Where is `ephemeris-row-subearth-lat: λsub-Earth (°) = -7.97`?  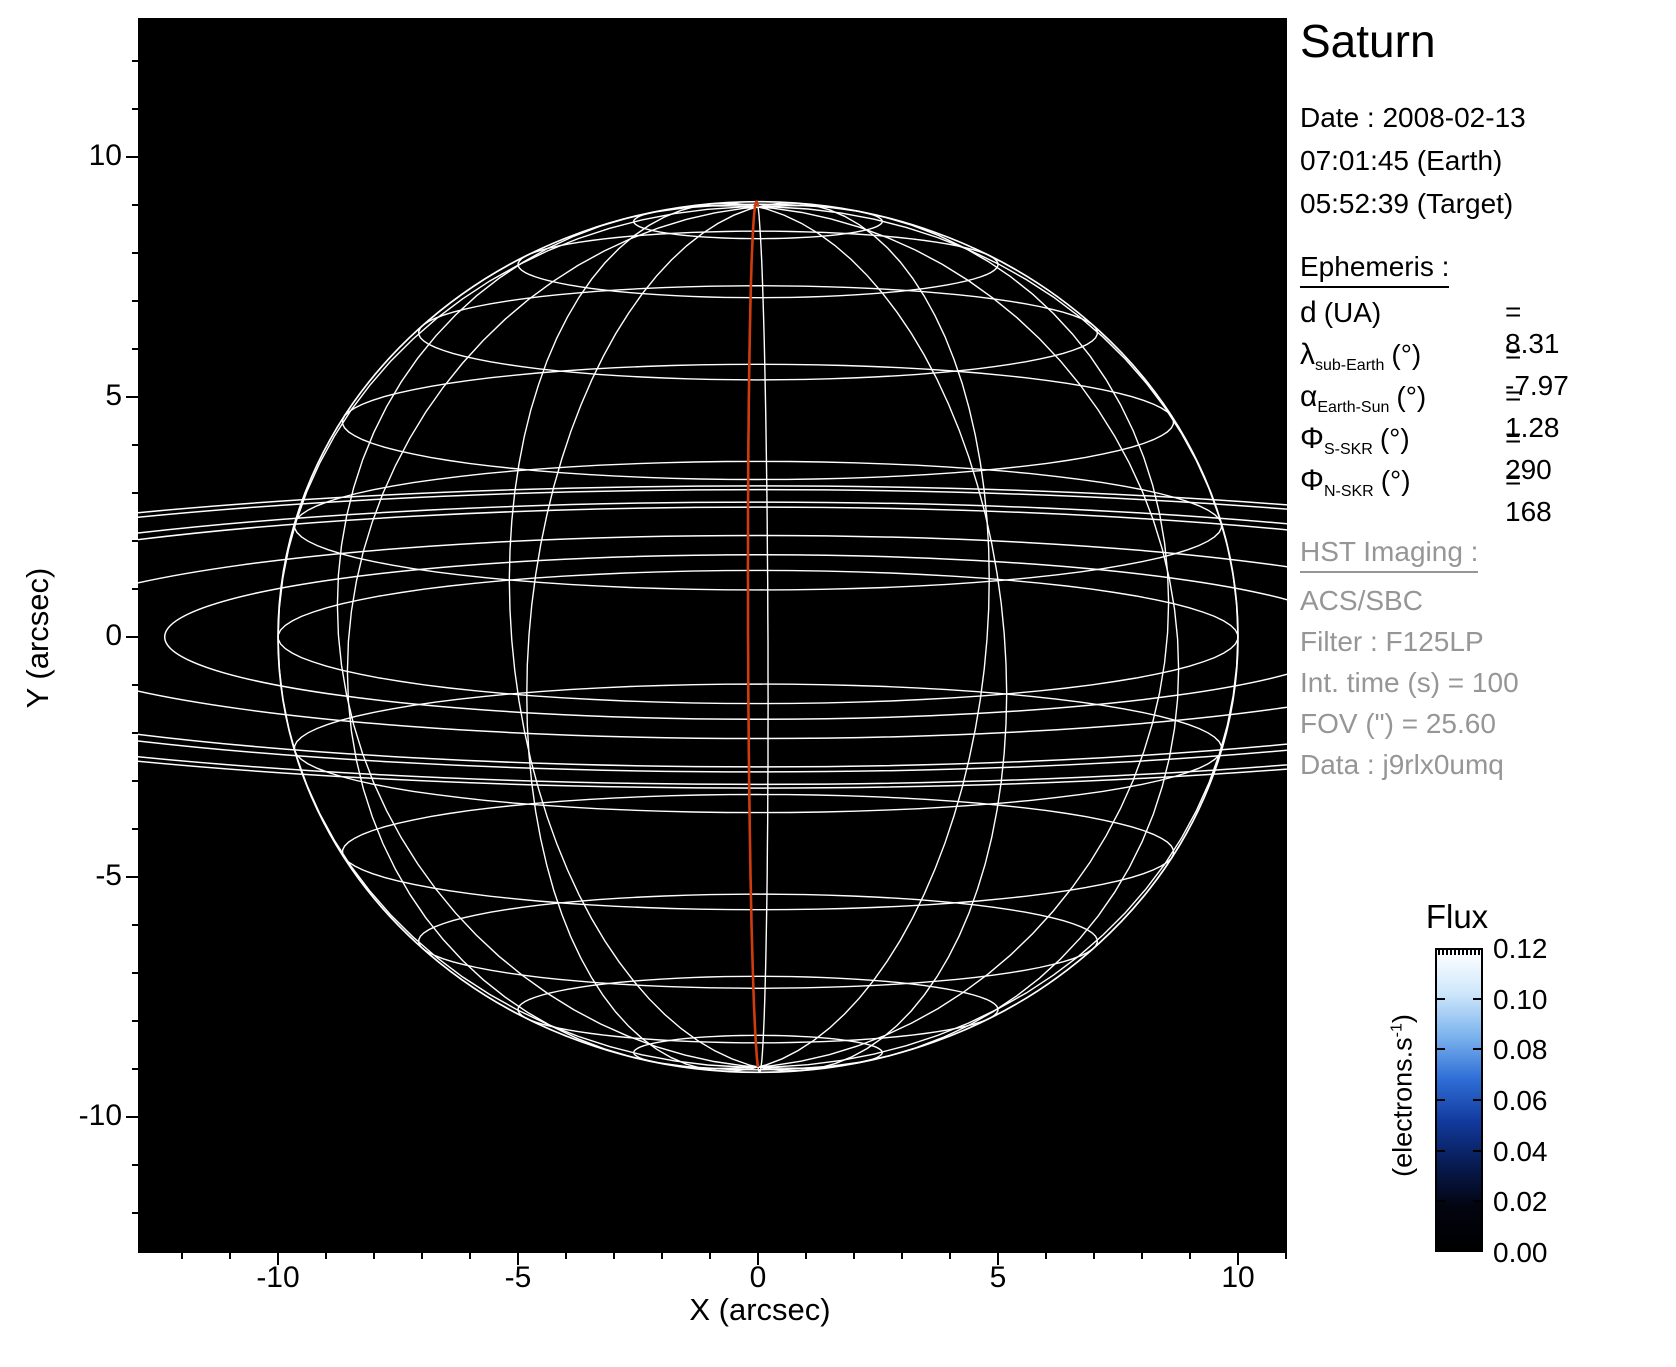 ephemeris-row-subearth-lat: λsub-Earth (°) = -7.97 is located at coordinates (1434, 369).